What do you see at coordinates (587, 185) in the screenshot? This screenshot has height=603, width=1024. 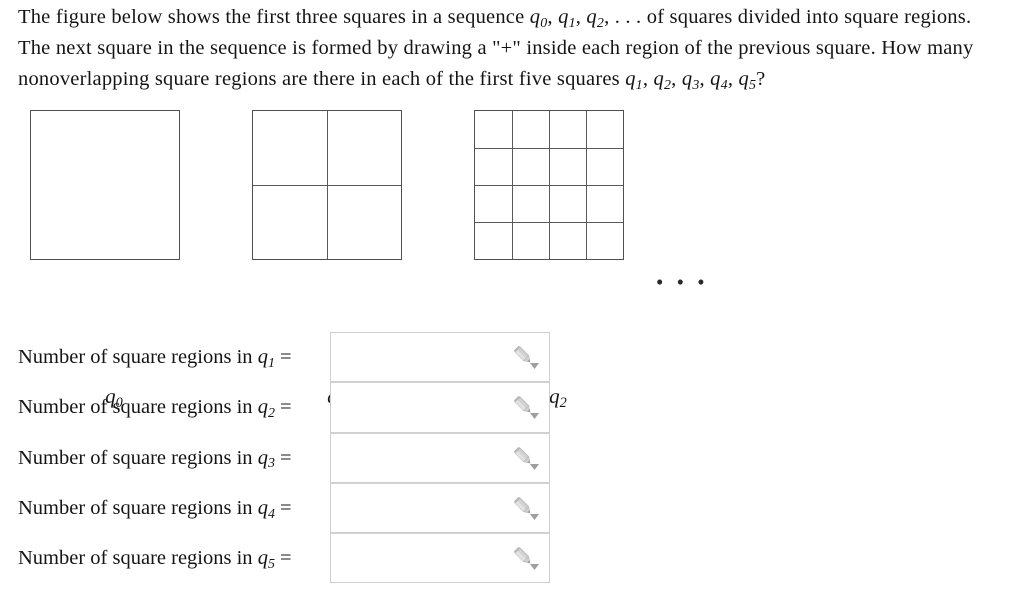 I see `grid-vline` at bounding box center [587, 185].